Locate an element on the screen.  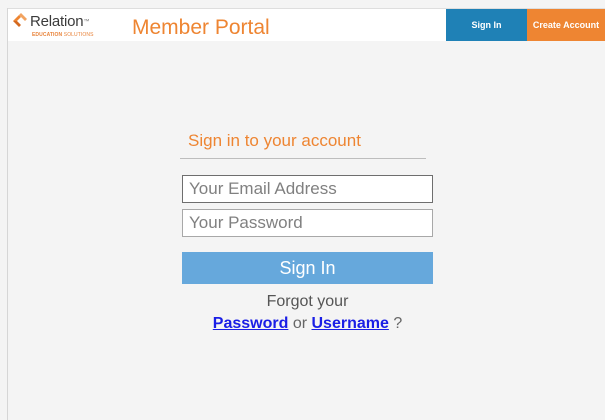
nav-create-account-button: Create Account is located at coordinates (566, 25).